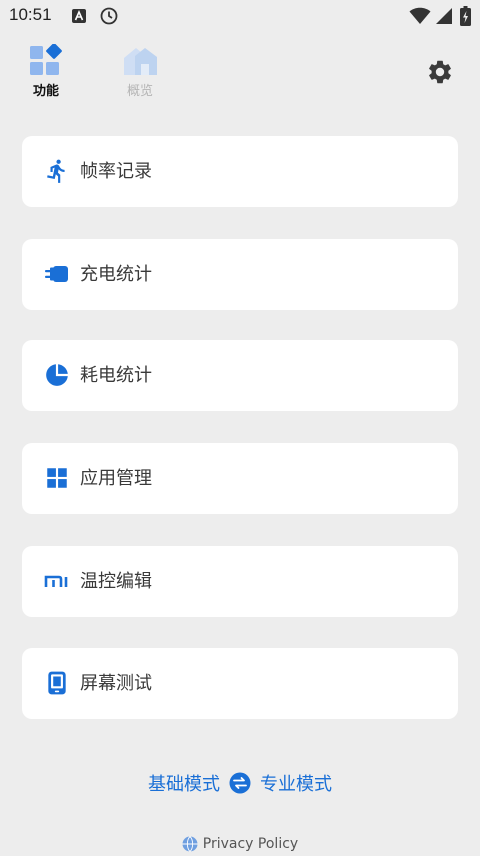  I want to click on swap-arrows-icon, so click(240, 783).